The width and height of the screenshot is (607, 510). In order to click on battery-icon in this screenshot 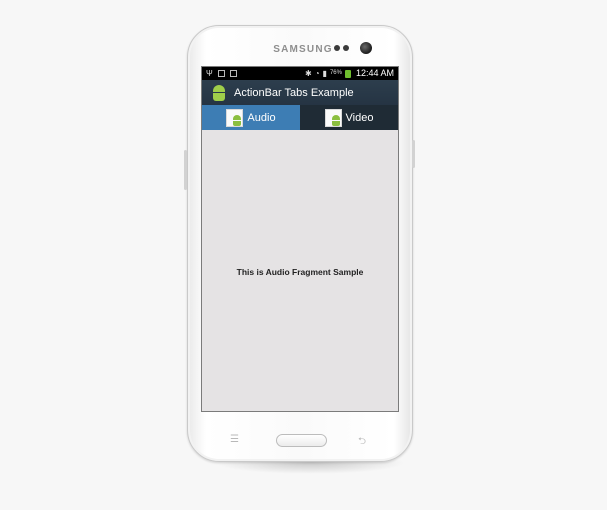, I will do `click(347, 73)`.